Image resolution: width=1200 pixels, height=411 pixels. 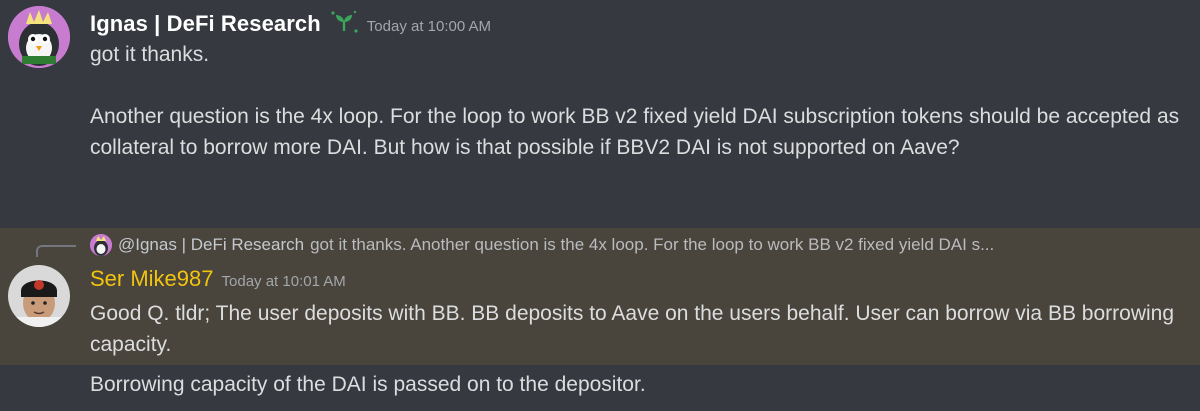 I want to click on avatar-ser-mike, so click(x=39, y=296).